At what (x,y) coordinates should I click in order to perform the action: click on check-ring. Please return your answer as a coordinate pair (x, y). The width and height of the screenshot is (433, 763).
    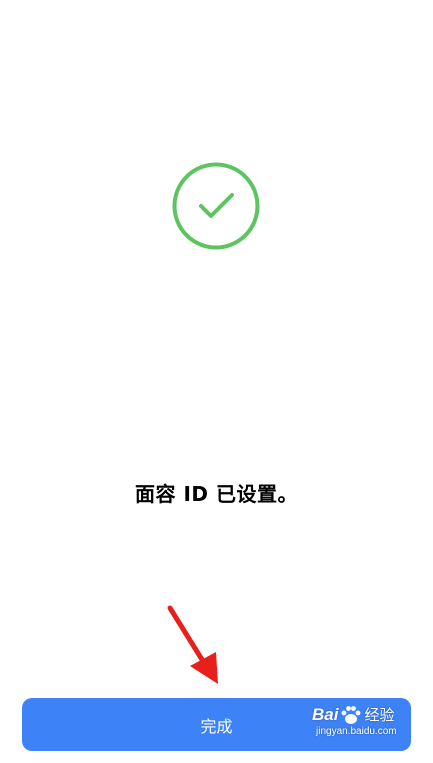
    Looking at the image, I should click on (216, 206).